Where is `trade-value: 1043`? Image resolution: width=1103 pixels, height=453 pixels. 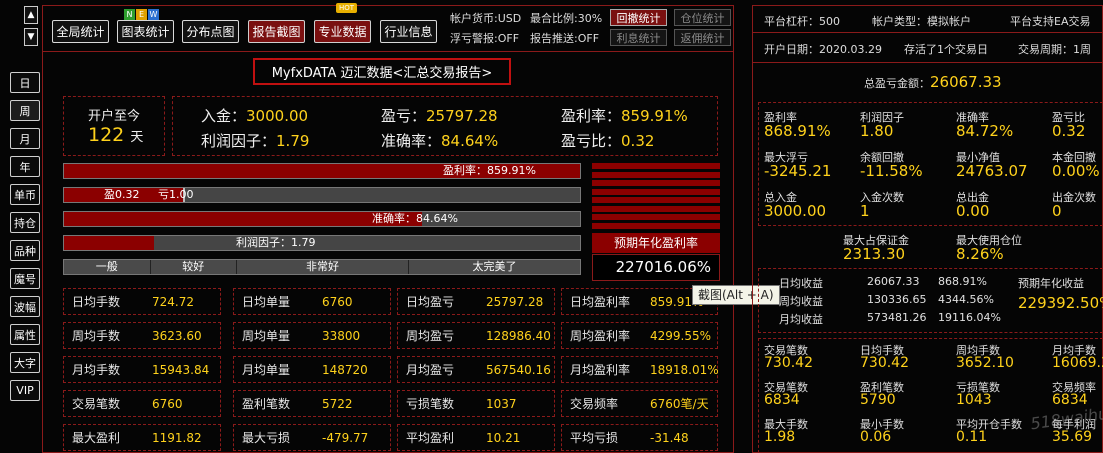 trade-value: 1043 is located at coordinates (974, 400).